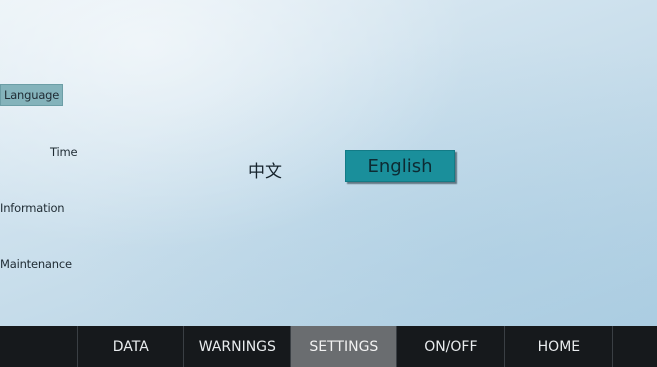 Image resolution: width=657 pixels, height=367 pixels. I want to click on tab-warnings: WARNINGS, so click(238, 346).